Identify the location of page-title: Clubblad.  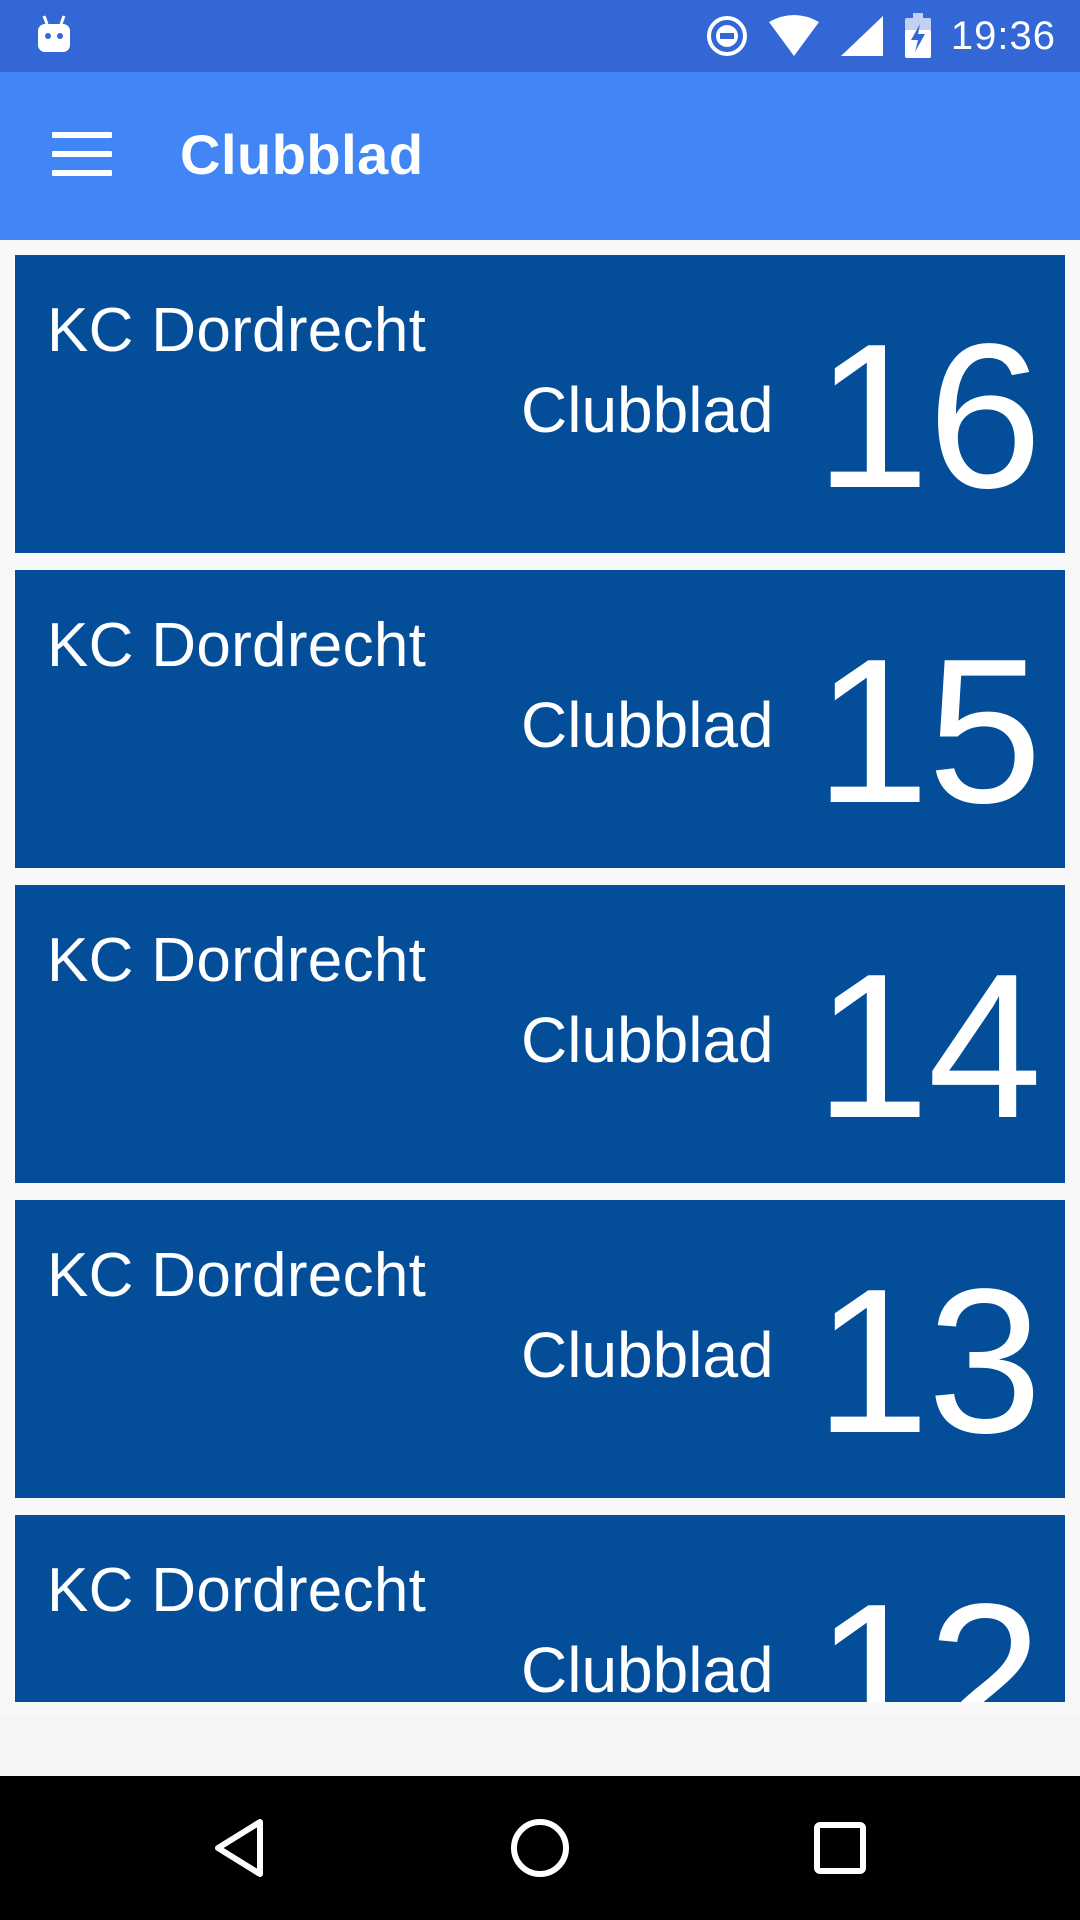
(302, 154).